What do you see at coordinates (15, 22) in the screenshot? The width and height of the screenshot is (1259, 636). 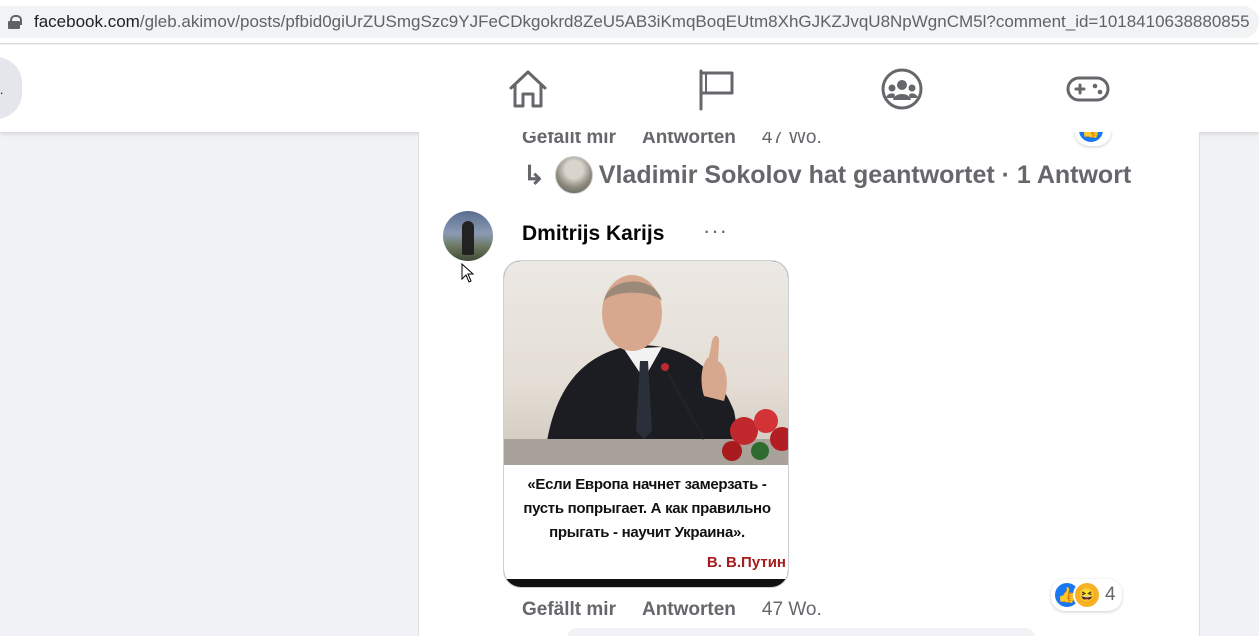 I see `lock-icon` at bounding box center [15, 22].